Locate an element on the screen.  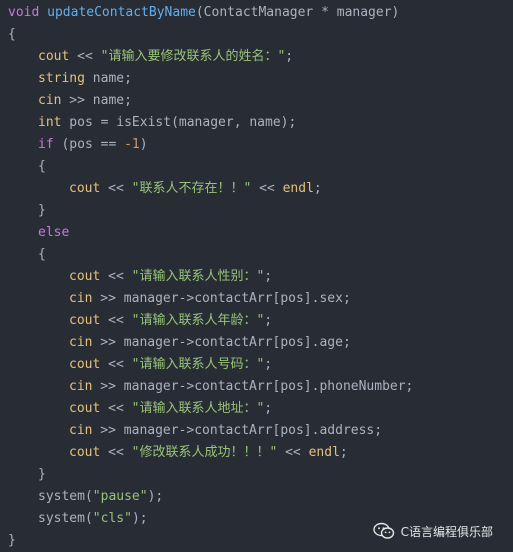
code-token: updateContactByName is located at coordinates (121, 12).